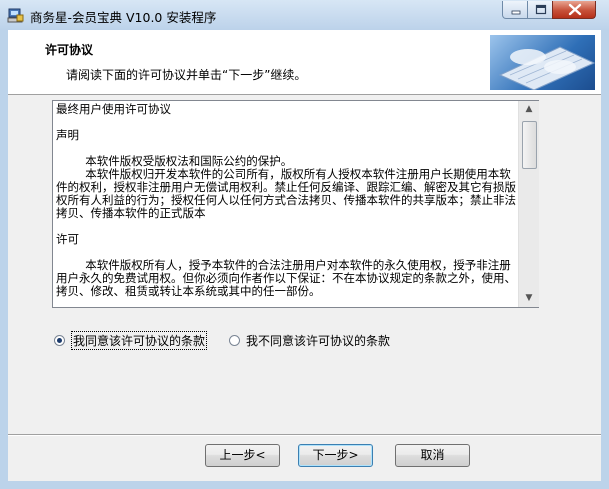 This screenshot has height=489, width=609. Describe the element at coordinates (529, 145) in the screenshot. I see `scroll-thumb` at that location.